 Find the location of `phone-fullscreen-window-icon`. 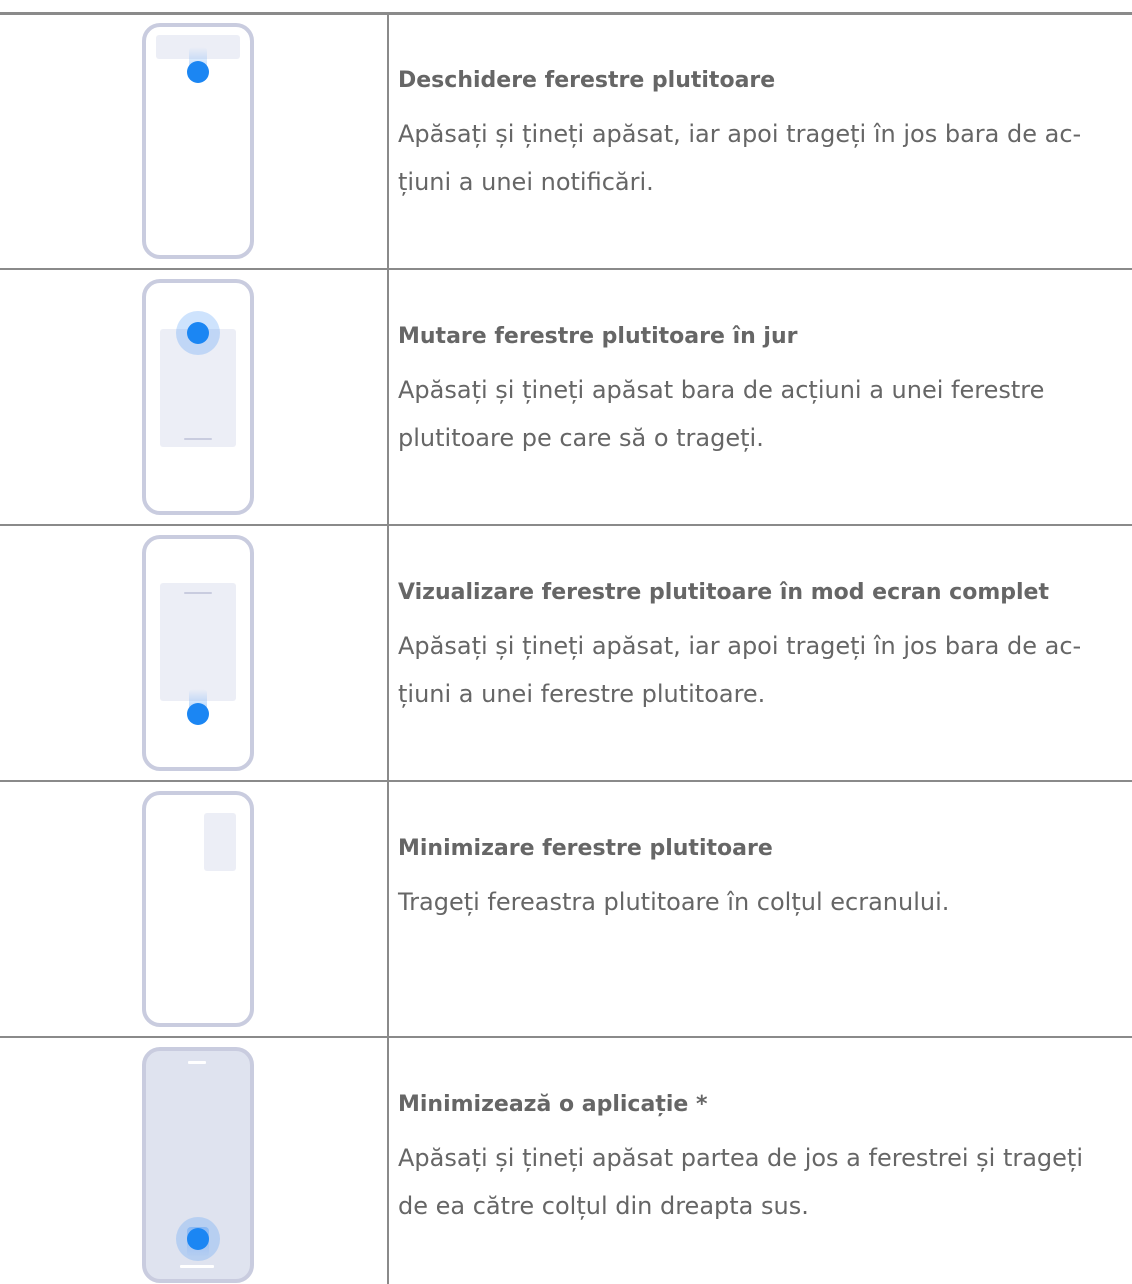

phone-fullscreen-window-icon is located at coordinates (198, 653).